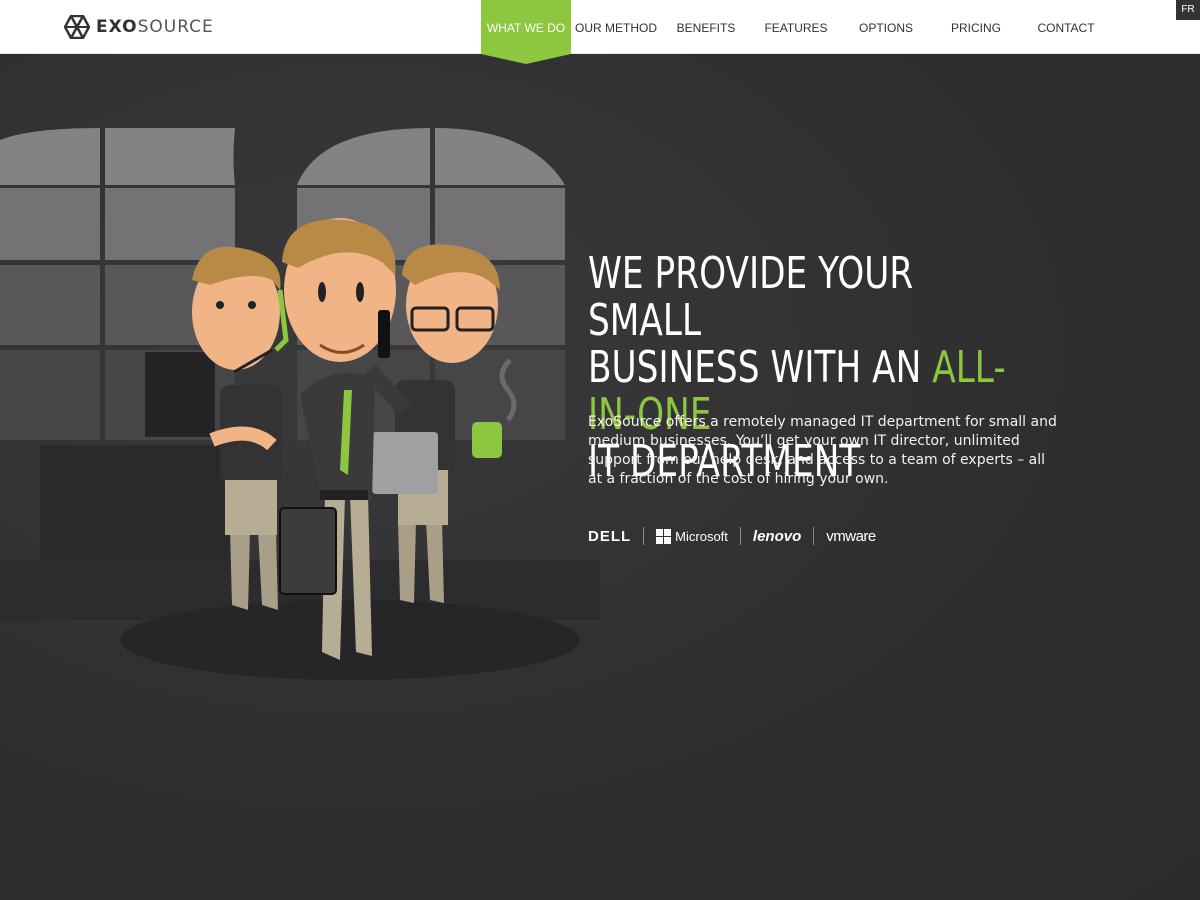 This screenshot has height=900, width=1200. I want to click on nav-item-benefits: BENEFITS, so click(706, 27).